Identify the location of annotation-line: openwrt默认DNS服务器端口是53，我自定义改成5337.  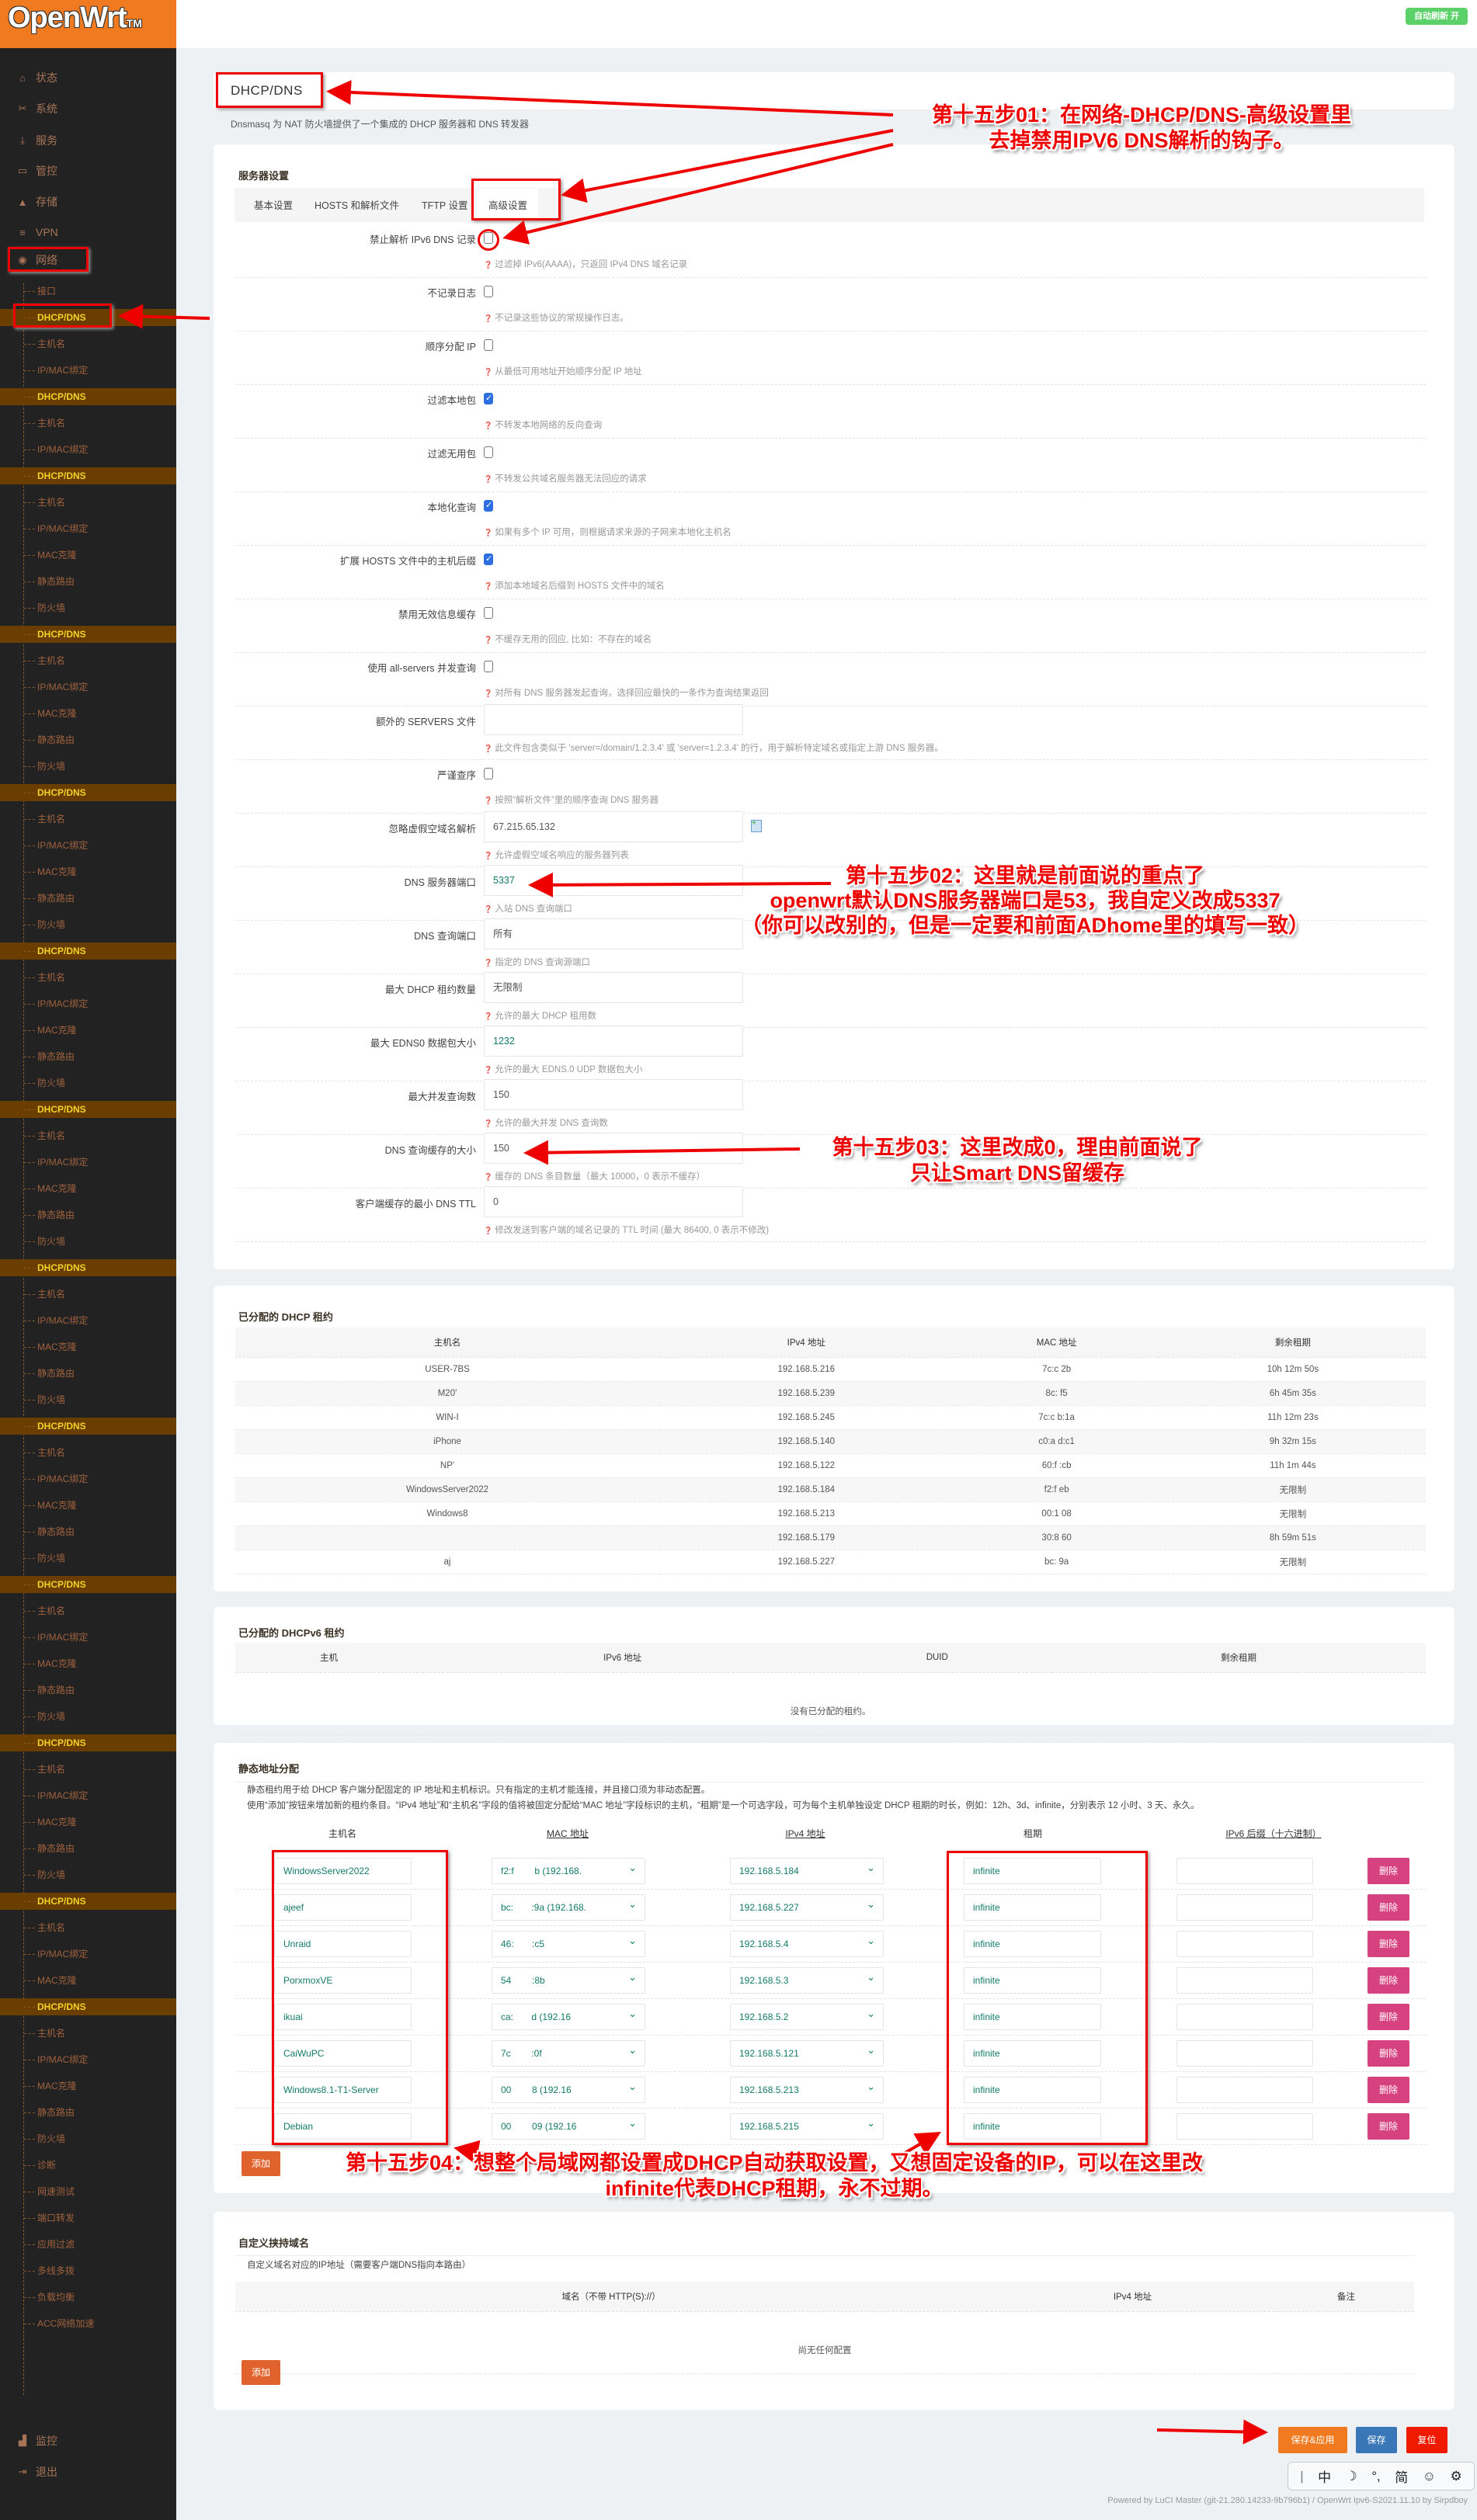
(1025, 900).